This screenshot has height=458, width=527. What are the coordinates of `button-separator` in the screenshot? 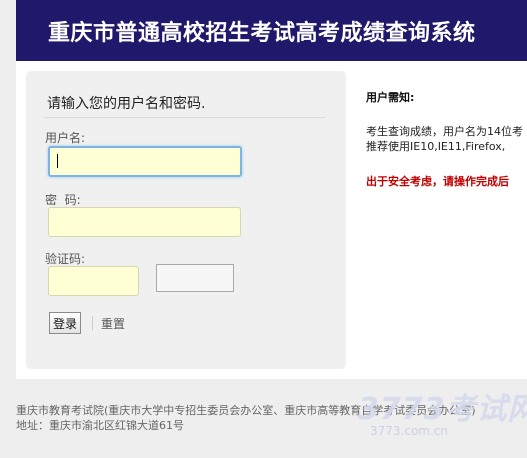 It's located at (92, 323).